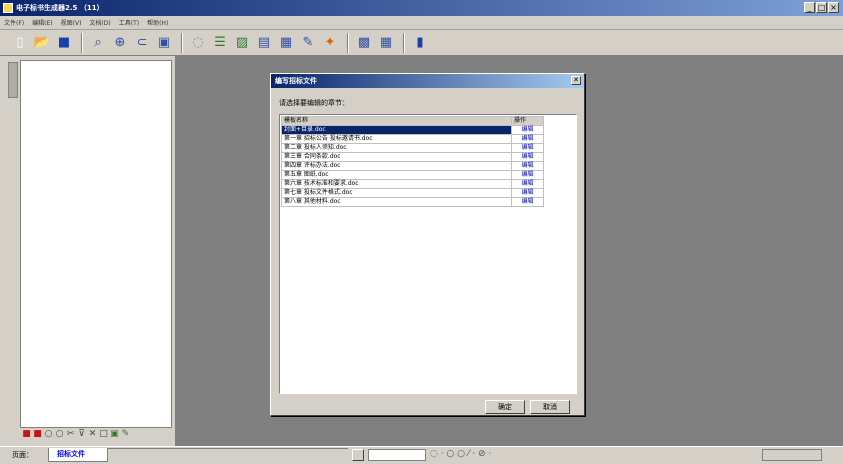 The image size is (843, 464). What do you see at coordinates (550, 407) in the screenshot?
I see `cancel-button: 取消` at bounding box center [550, 407].